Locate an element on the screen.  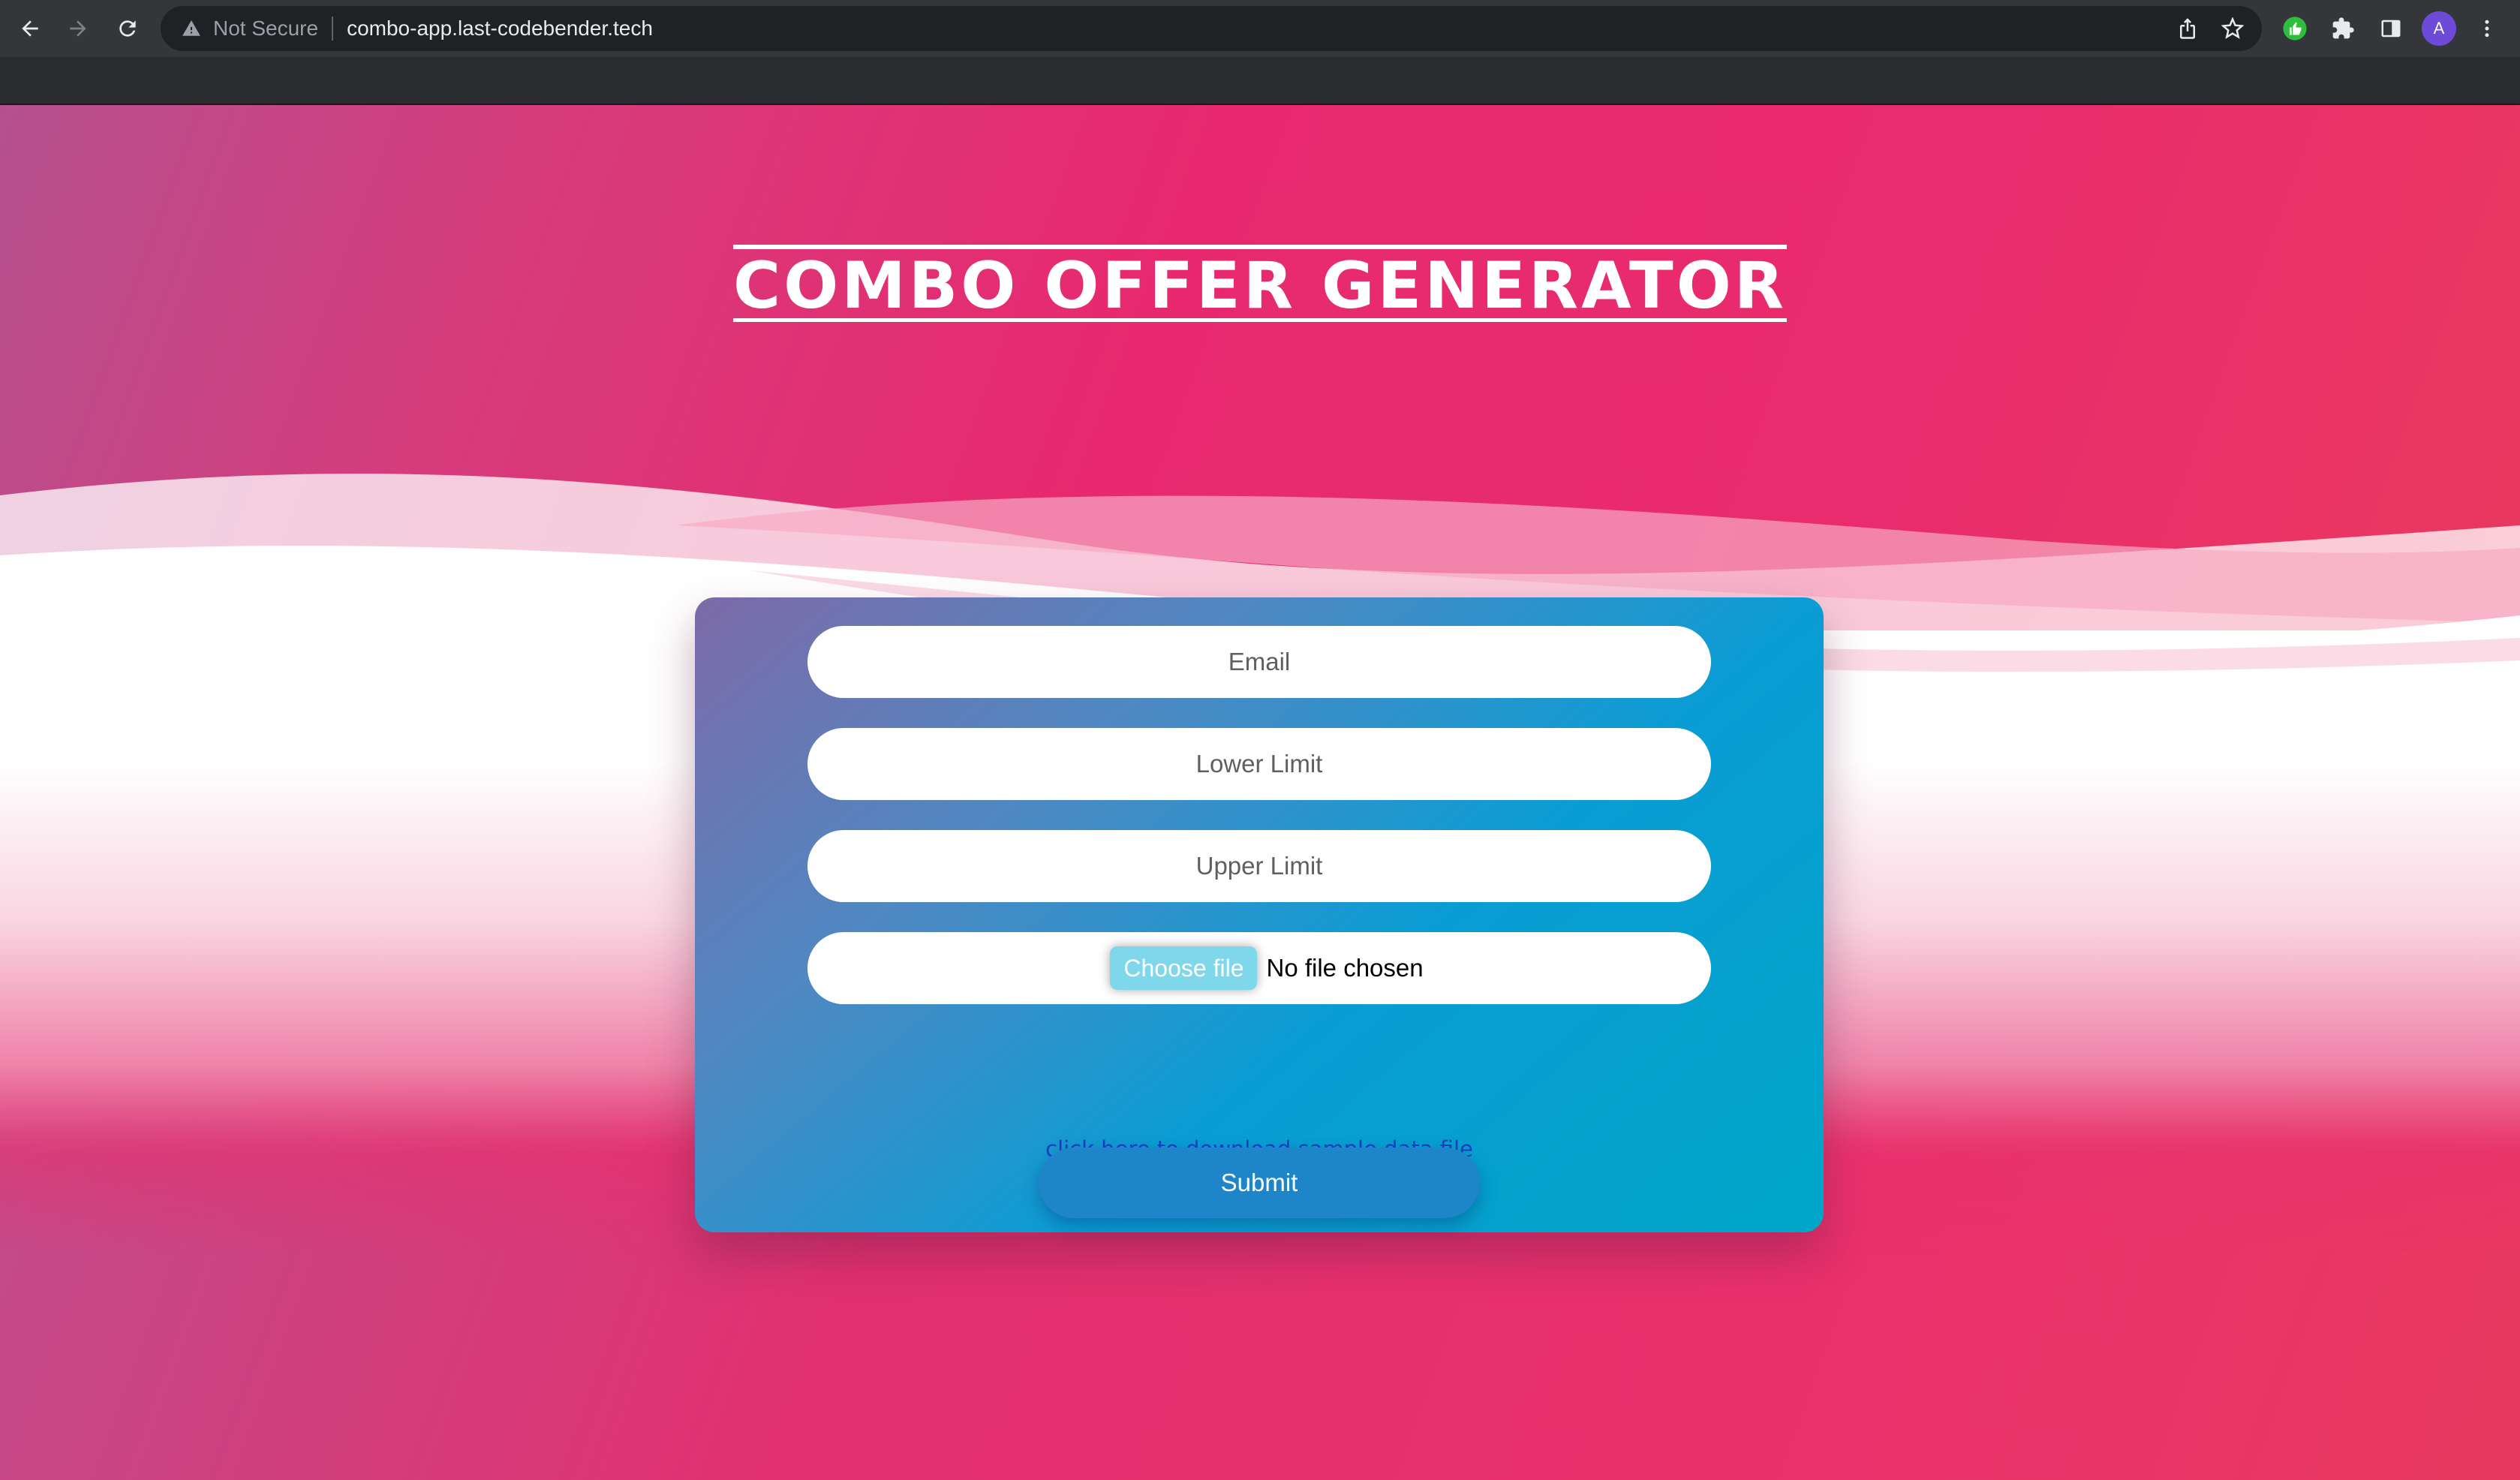
forward-arrow-icon is located at coordinates (78, 28).